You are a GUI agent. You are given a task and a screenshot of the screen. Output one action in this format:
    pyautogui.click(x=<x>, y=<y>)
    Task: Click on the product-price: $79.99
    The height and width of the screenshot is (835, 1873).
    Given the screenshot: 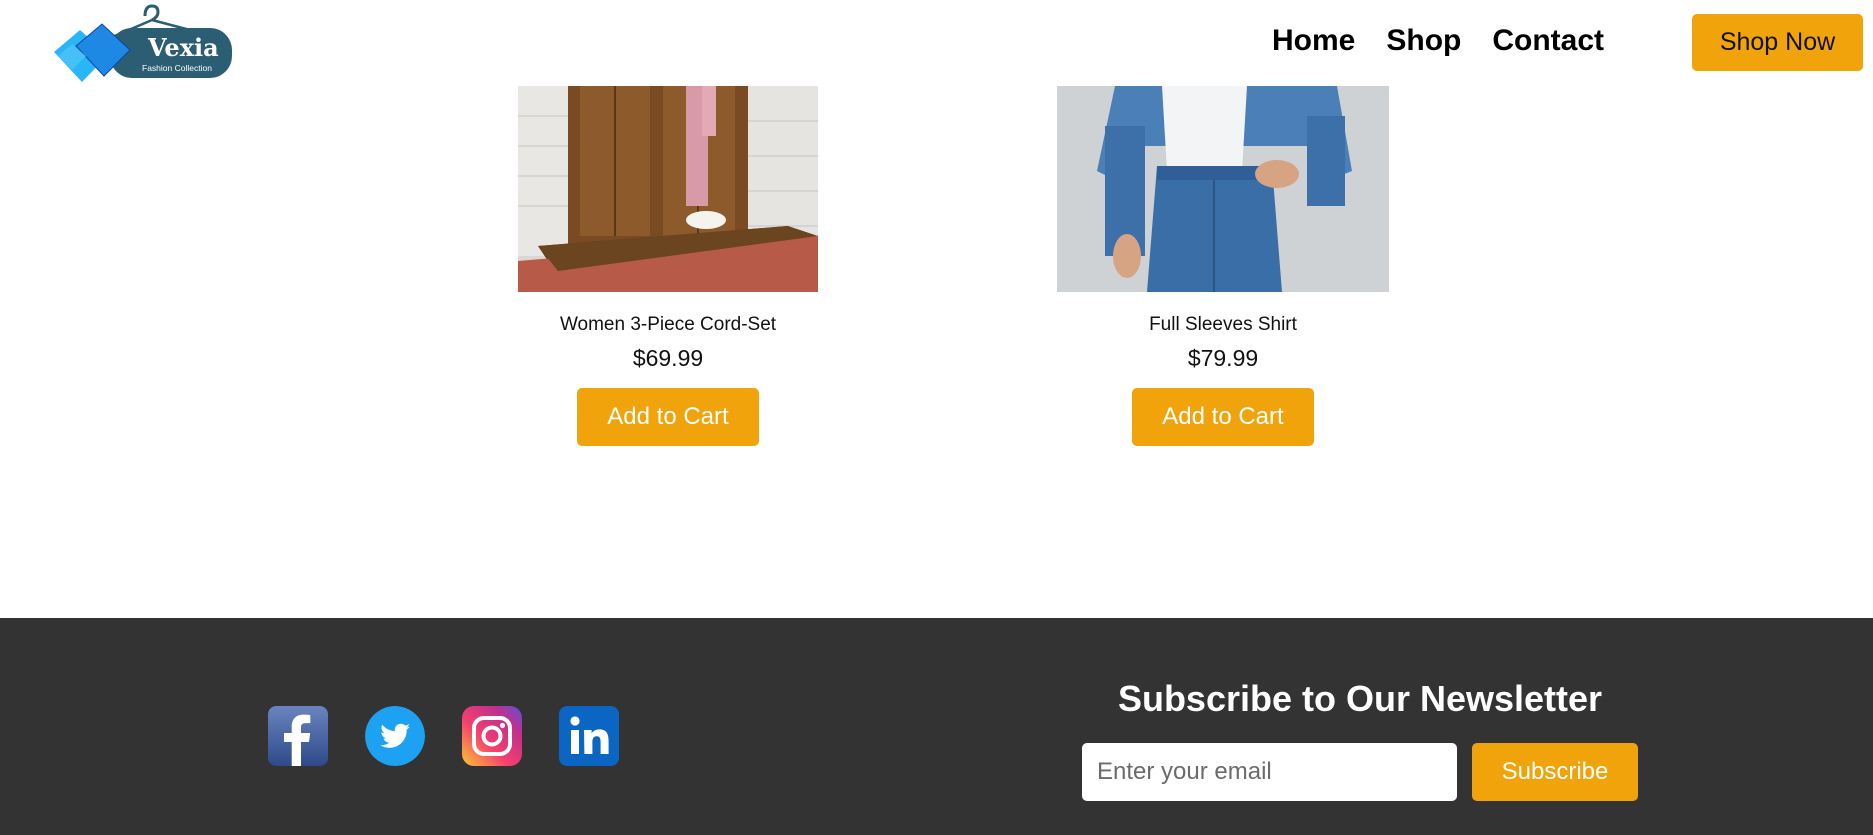 What is the action you would take?
    pyautogui.click(x=1223, y=358)
    